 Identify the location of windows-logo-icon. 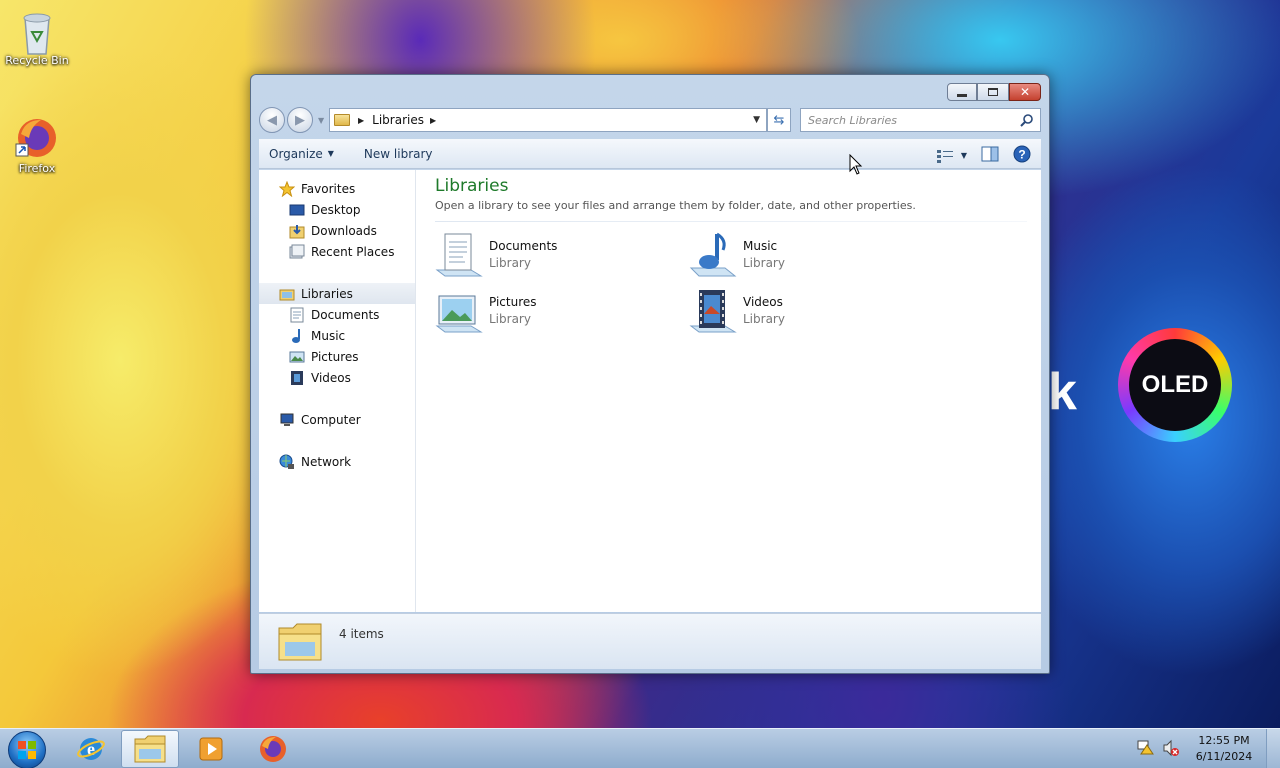
(27, 750).